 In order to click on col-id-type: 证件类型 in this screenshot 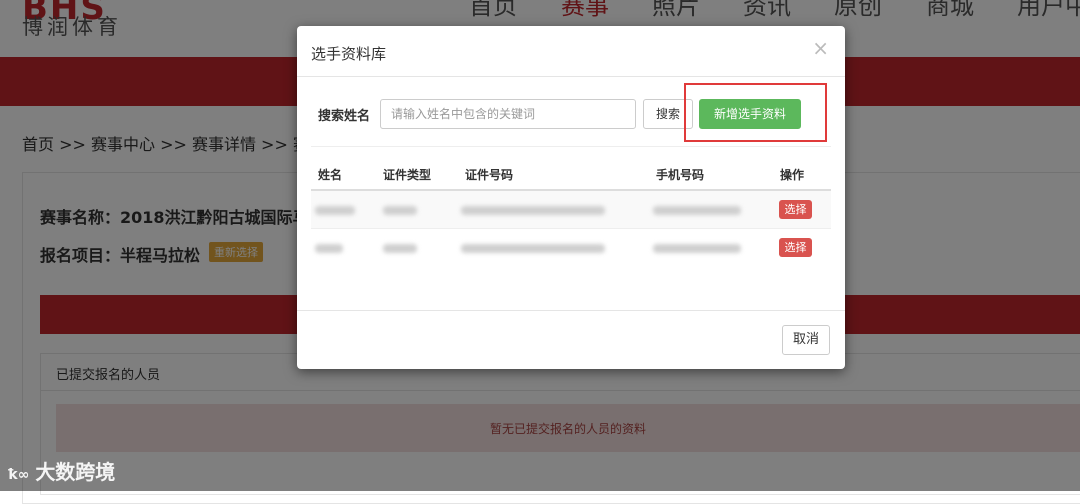, I will do `click(407, 175)`.